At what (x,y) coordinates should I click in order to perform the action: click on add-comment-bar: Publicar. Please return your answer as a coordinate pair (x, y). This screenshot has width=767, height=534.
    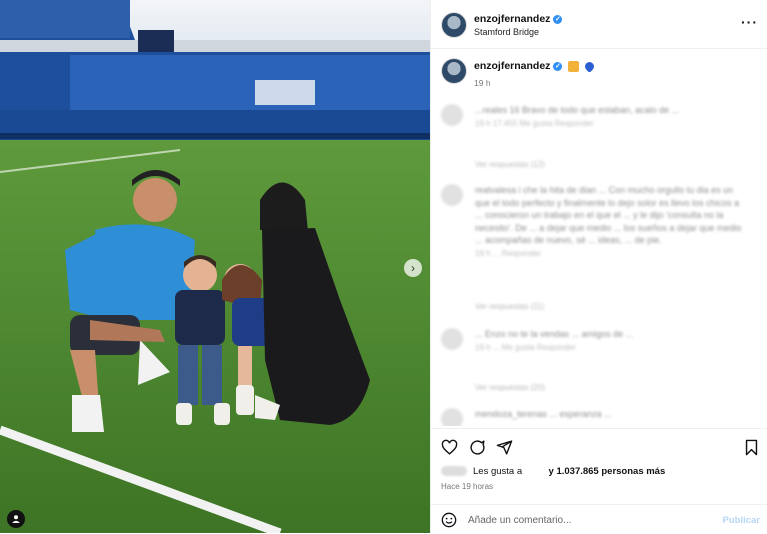
    Looking at the image, I should click on (599, 519).